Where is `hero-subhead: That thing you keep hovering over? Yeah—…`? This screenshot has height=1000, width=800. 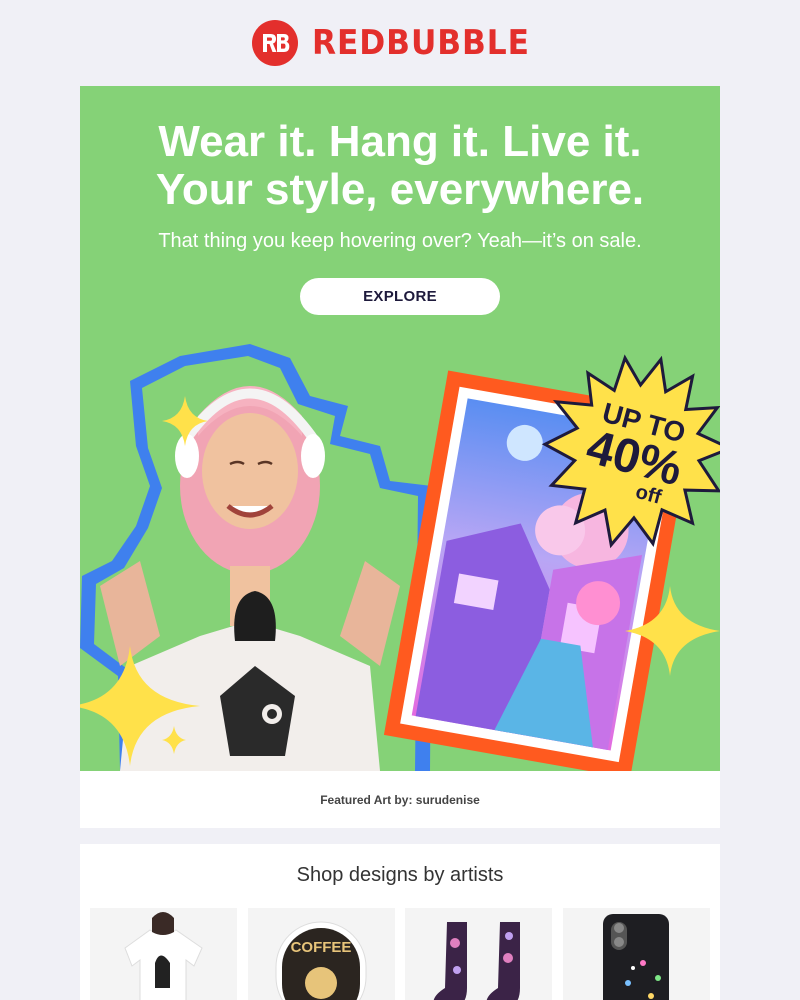
hero-subhead: That thing you keep hovering over? Yeah—… is located at coordinates (400, 241).